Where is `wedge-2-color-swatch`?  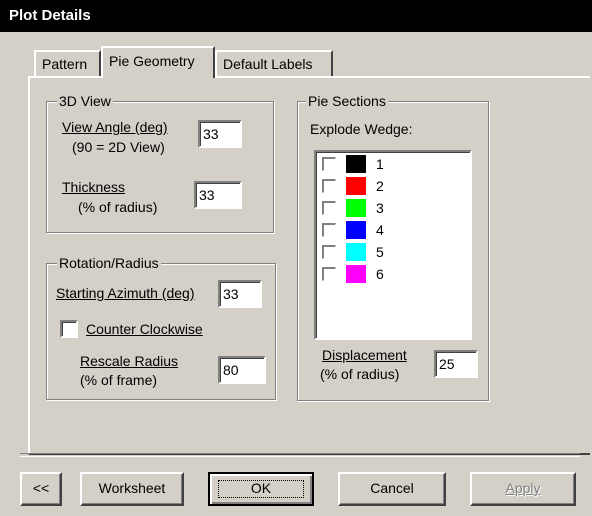 wedge-2-color-swatch is located at coordinates (356, 186).